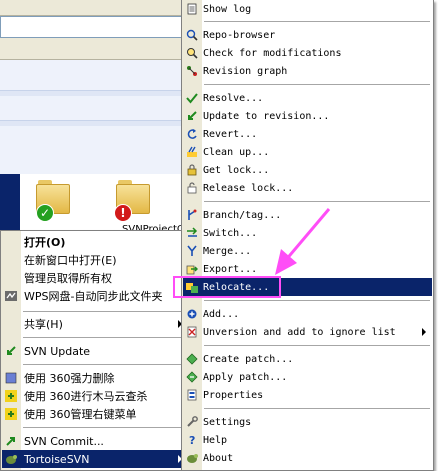 This screenshot has width=438, height=471. What do you see at coordinates (192, 314) in the screenshot?
I see `add-icon` at bounding box center [192, 314].